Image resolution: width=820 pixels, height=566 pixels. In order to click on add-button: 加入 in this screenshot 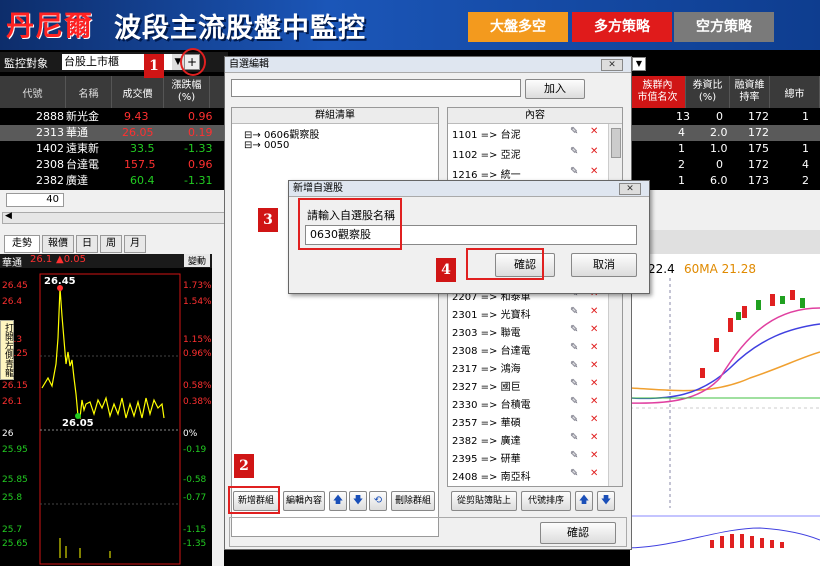, I will do `click(555, 89)`.